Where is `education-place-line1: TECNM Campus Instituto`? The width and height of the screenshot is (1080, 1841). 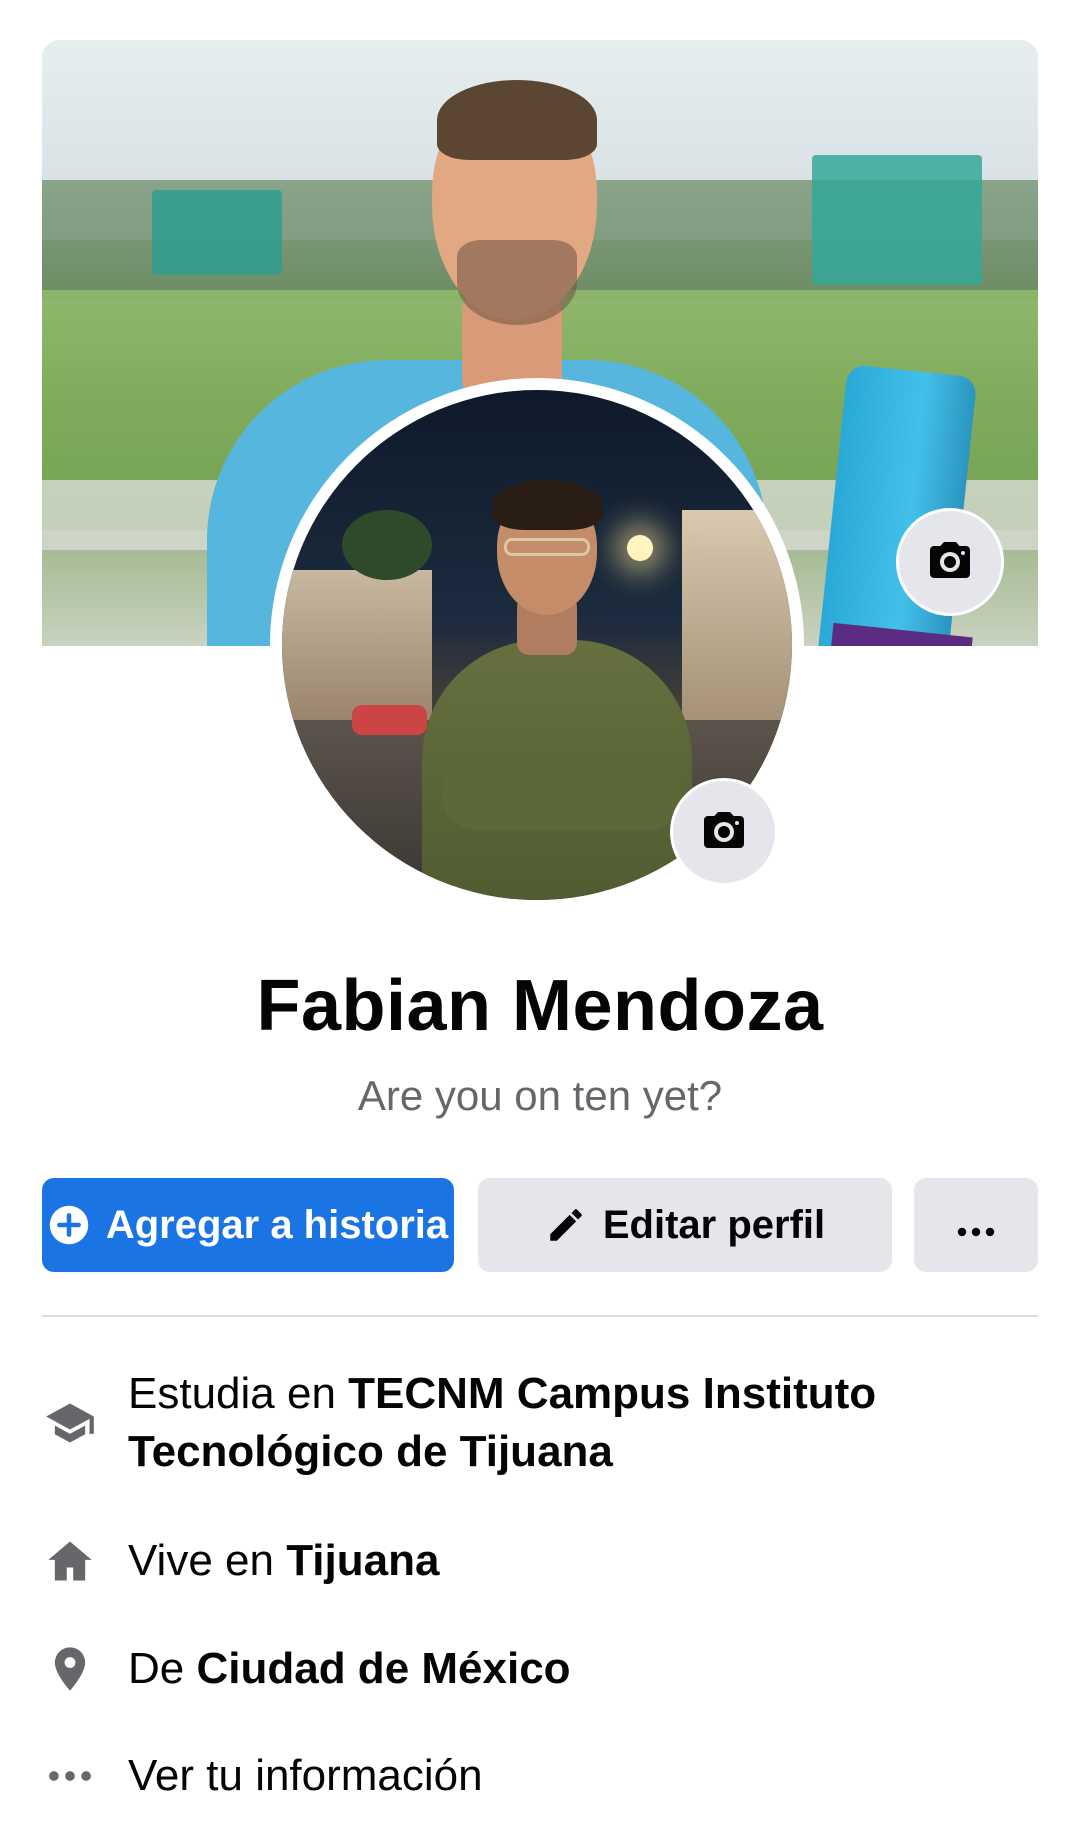
education-place-line1: TECNM Campus Instituto is located at coordinates (612, 1393).